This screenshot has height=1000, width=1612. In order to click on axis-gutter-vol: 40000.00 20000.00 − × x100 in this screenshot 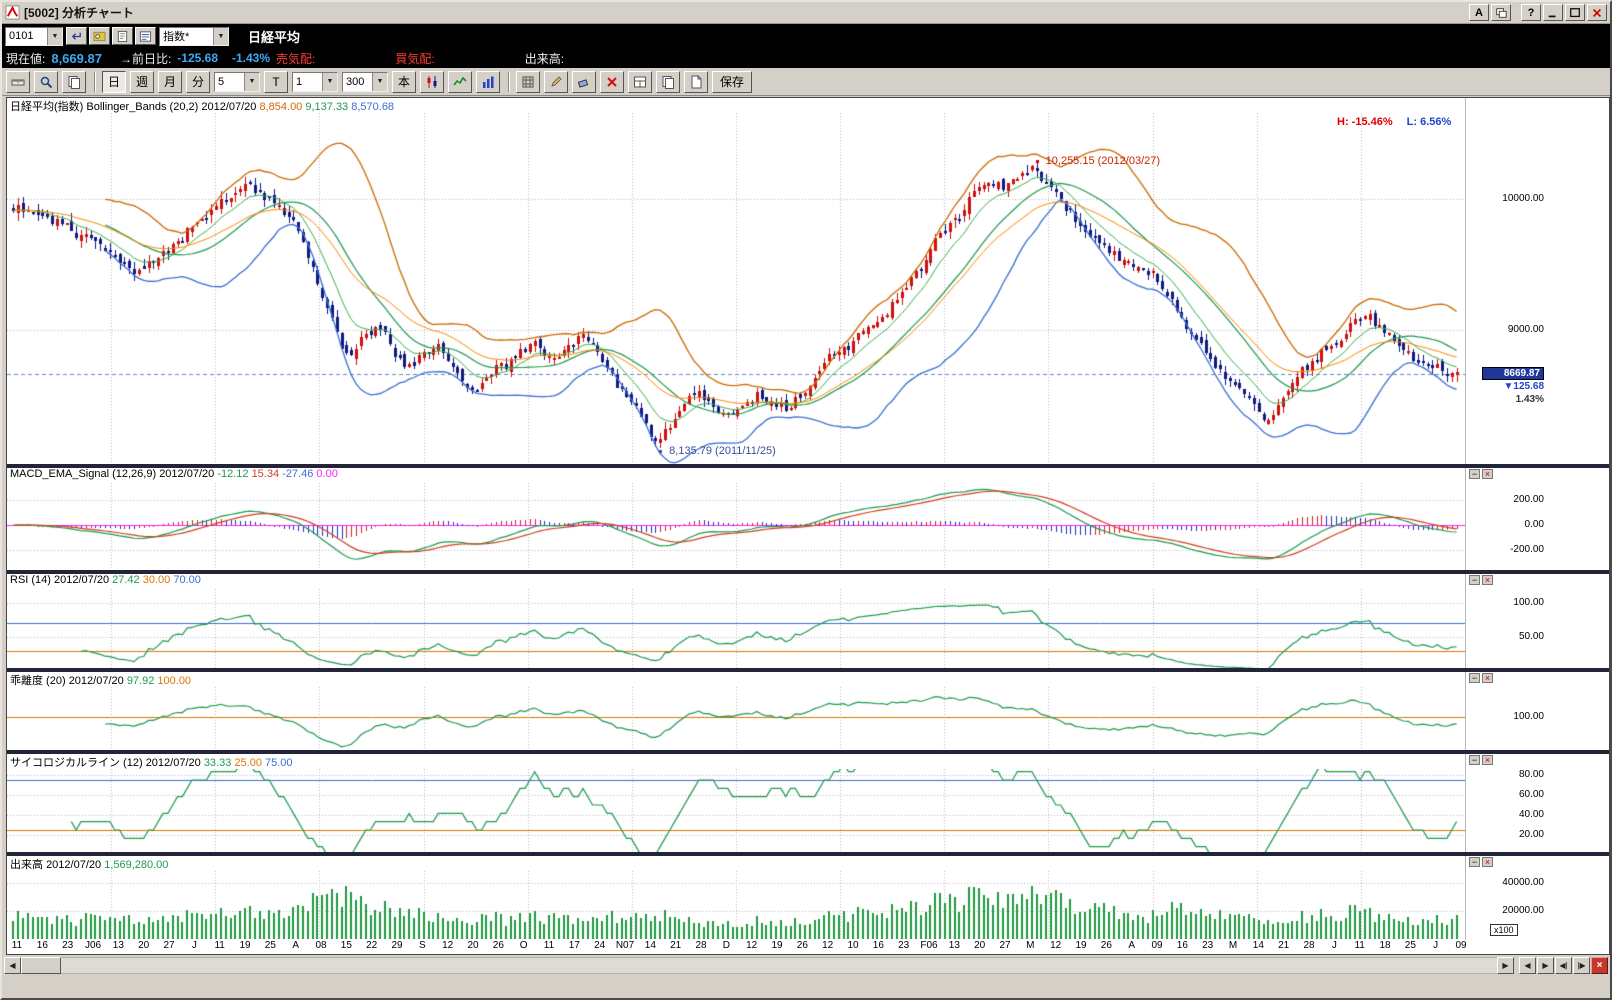, I will do `click(1537, 898)`.